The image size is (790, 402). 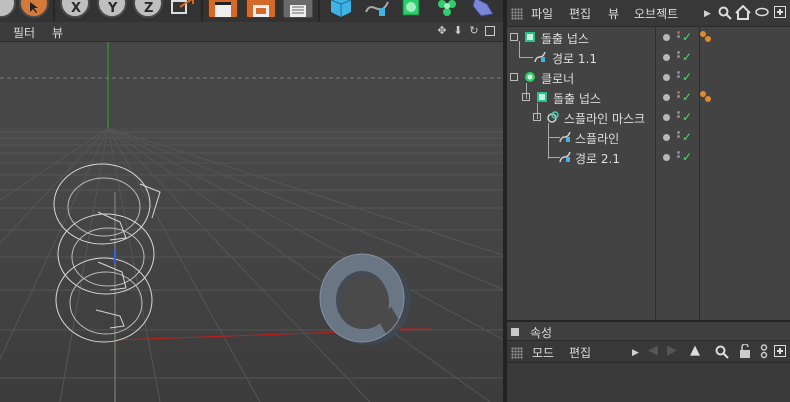 What do you see at coordinates (743, 12) in the screenshot?
I see `home-icon` at bounding box center [743, 12].